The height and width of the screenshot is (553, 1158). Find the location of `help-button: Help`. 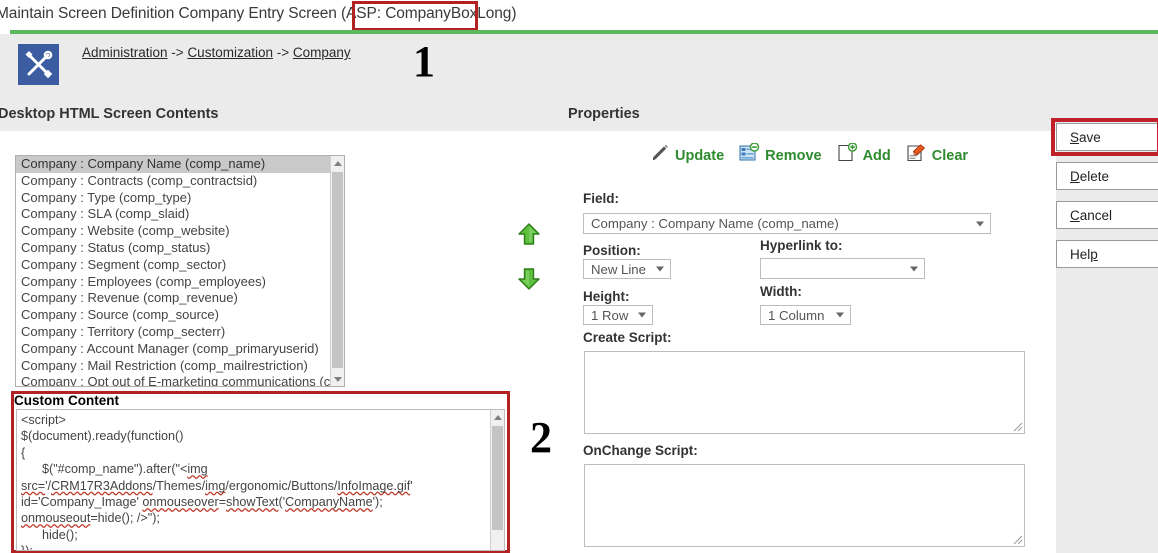

help-button: Help is located at coordinates (1107, 254).